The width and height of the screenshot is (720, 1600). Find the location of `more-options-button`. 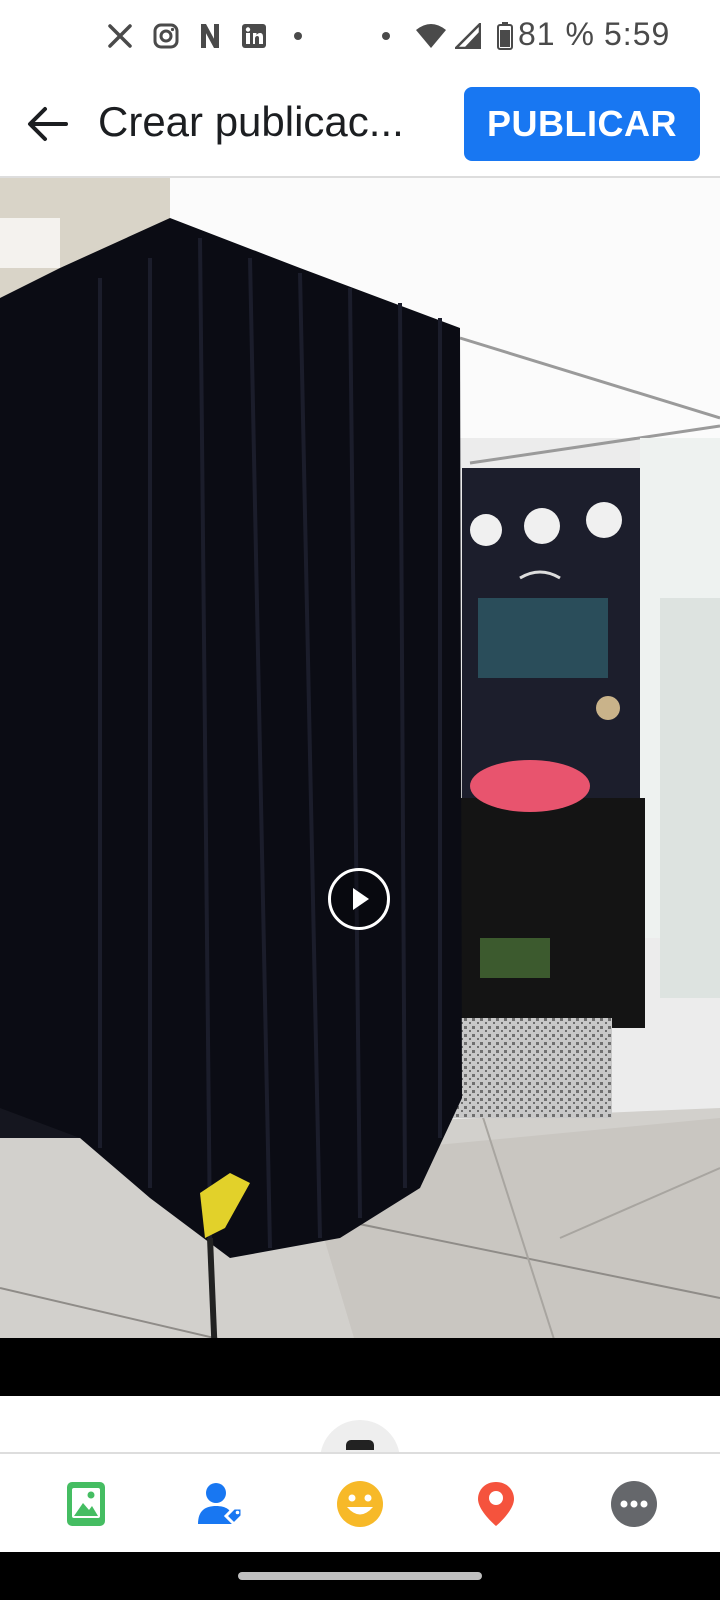

more-options-button is located at coordinates (634, 1504).